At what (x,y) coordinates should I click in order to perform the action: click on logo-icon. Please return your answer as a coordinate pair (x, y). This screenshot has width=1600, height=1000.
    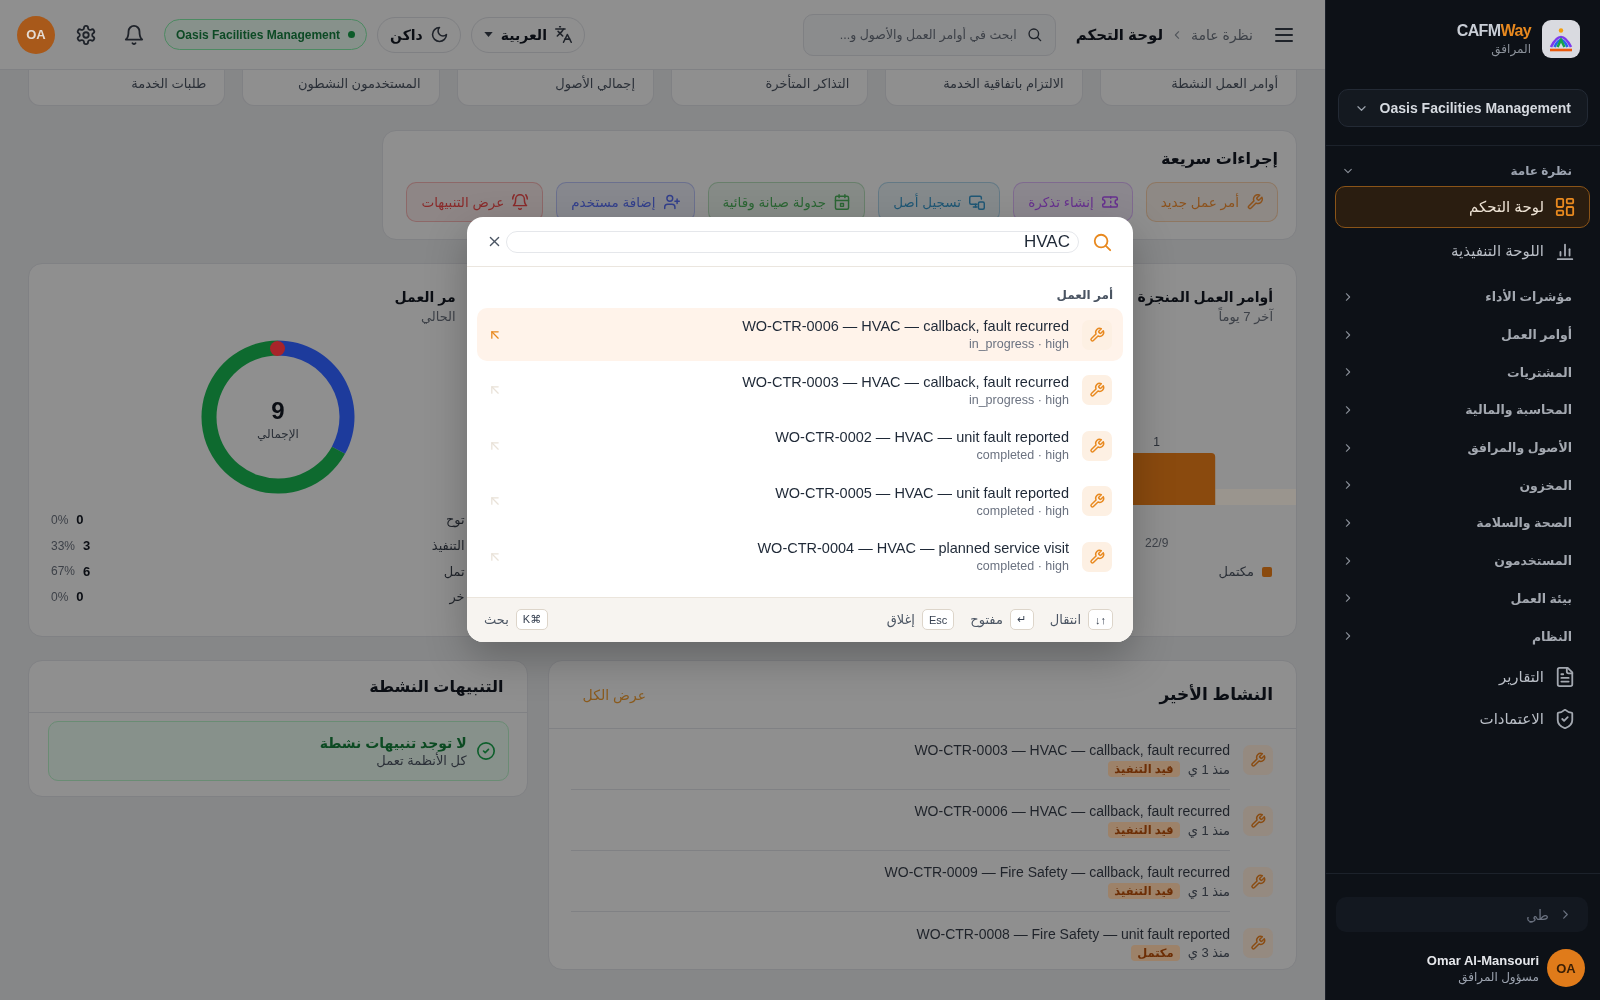
    Looking at the image, I should click on (1561, 39).